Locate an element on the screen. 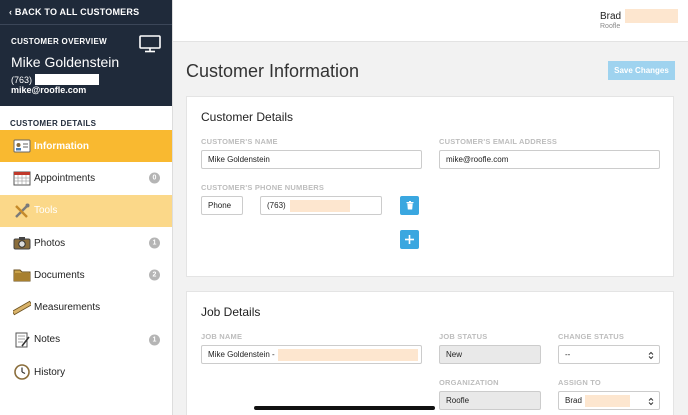 The image size is (688, 415). customer-phones-label: CUSTOMER'S PHONE NUMBERS is located at coordinates (263, 187).